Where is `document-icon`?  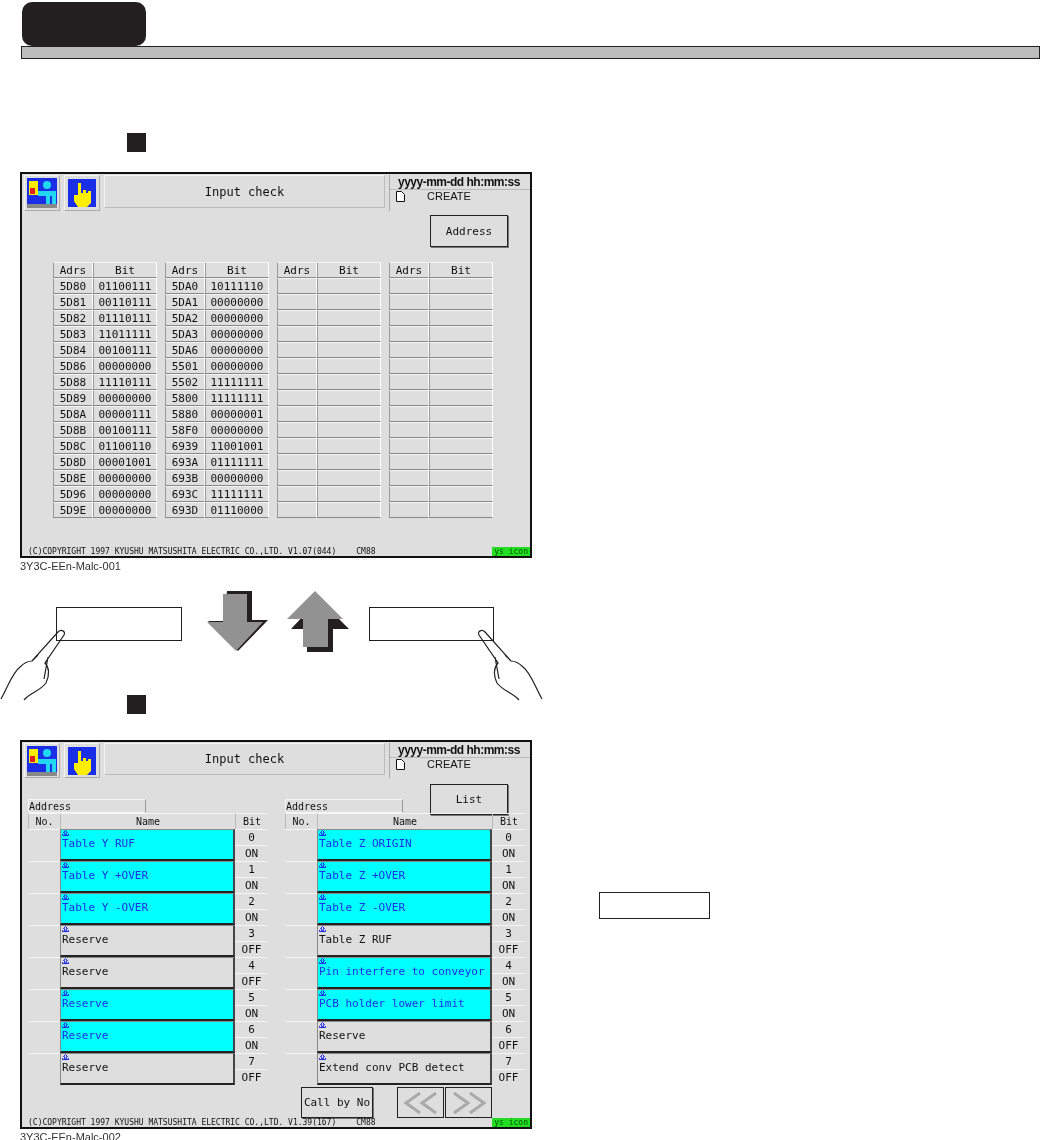 document-icon is located at coordinates (400, 764).